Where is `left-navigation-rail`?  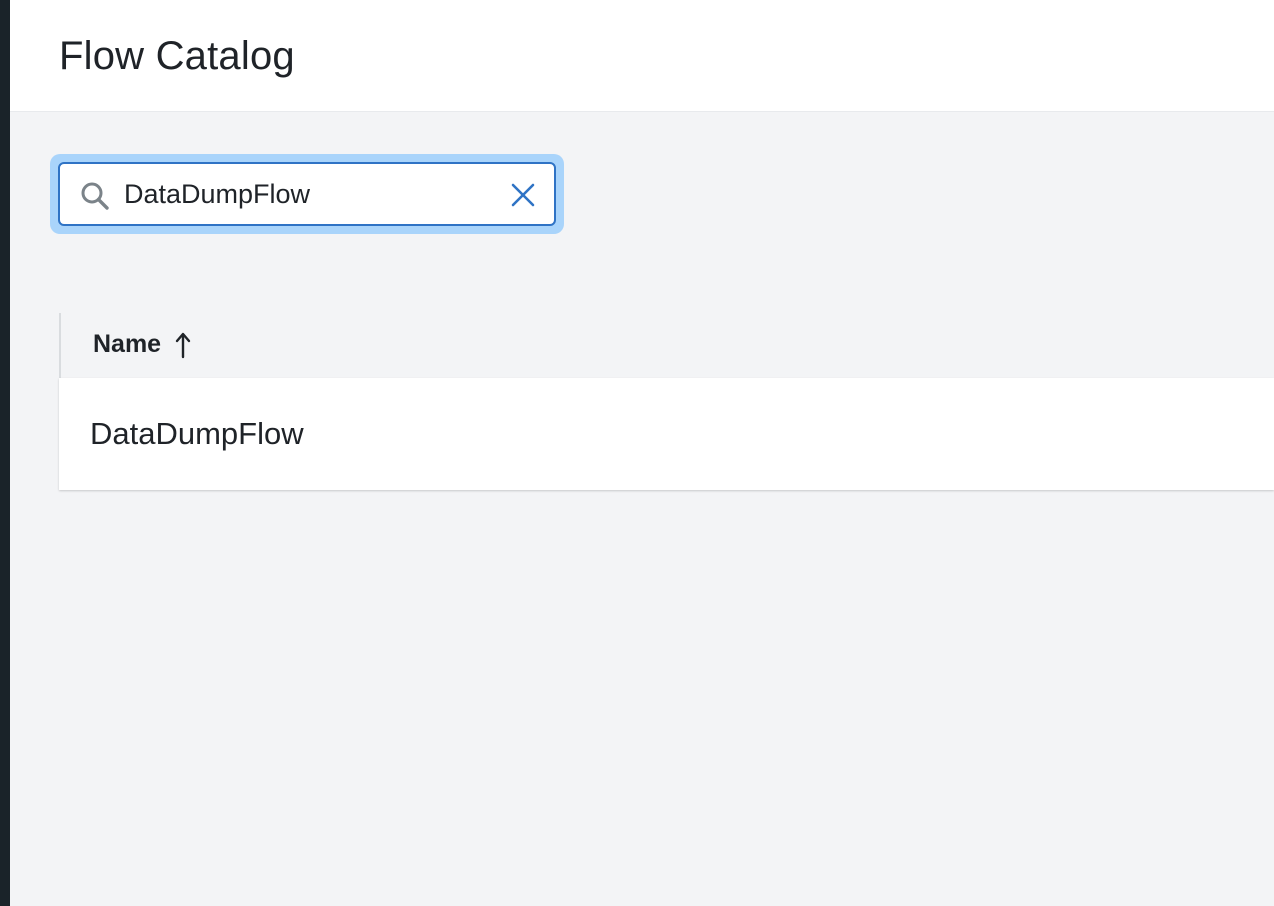
left-navigation-rail is located at coordinates (5, 453).